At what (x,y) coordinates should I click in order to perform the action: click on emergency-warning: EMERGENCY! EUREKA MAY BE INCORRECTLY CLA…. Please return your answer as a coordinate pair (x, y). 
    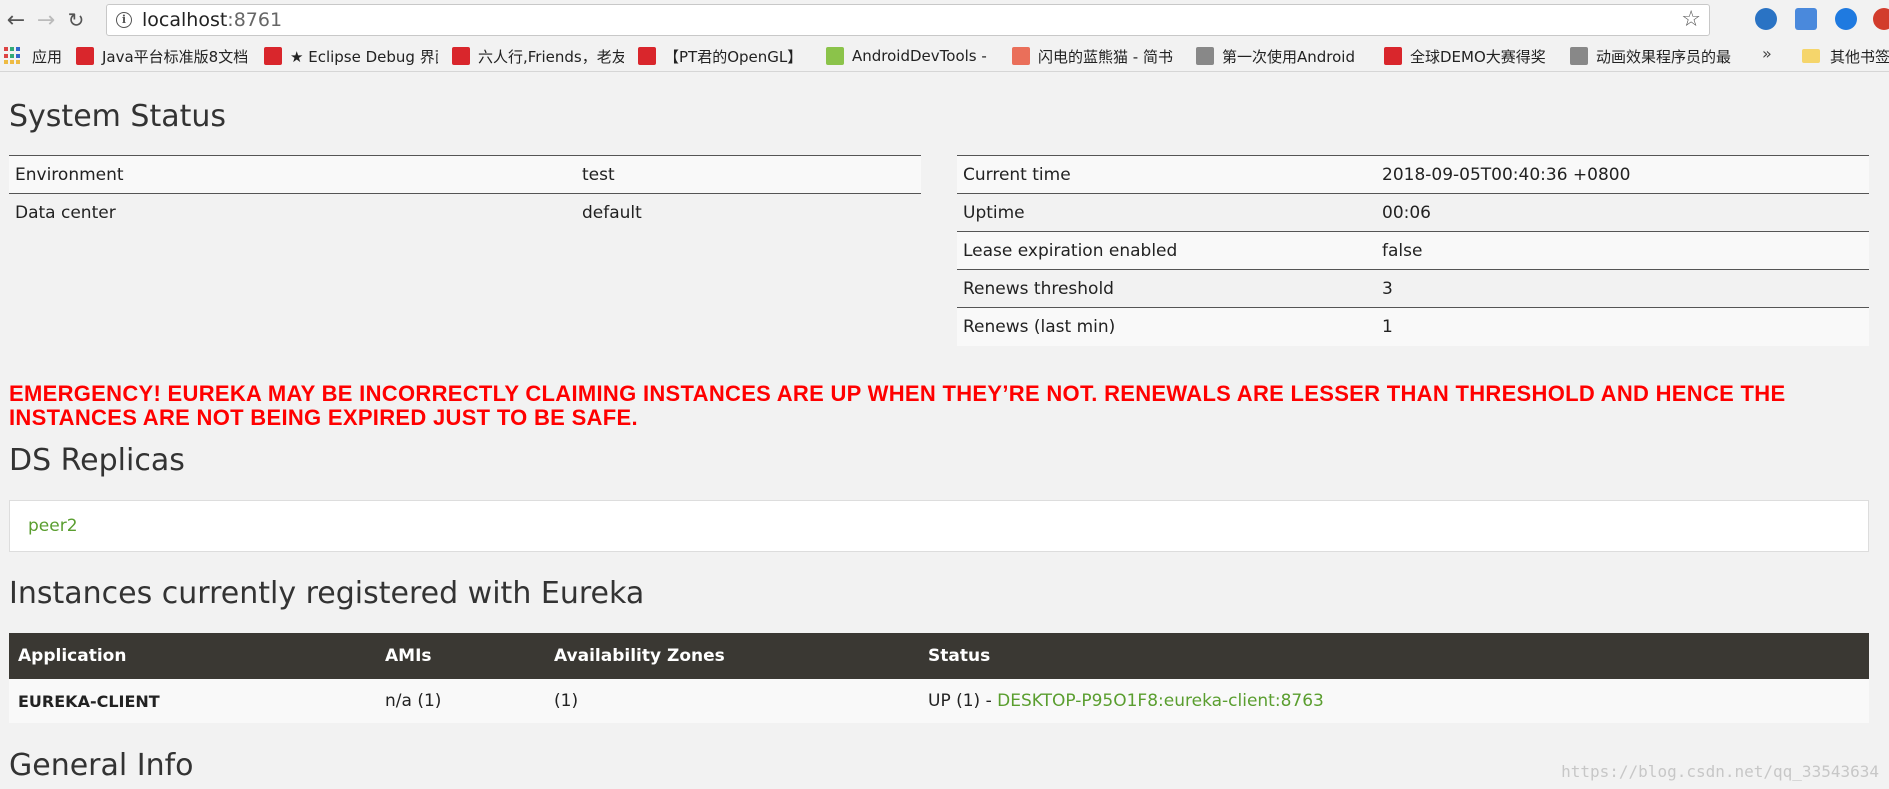
    Looking at the image, I should click on (897, 405).